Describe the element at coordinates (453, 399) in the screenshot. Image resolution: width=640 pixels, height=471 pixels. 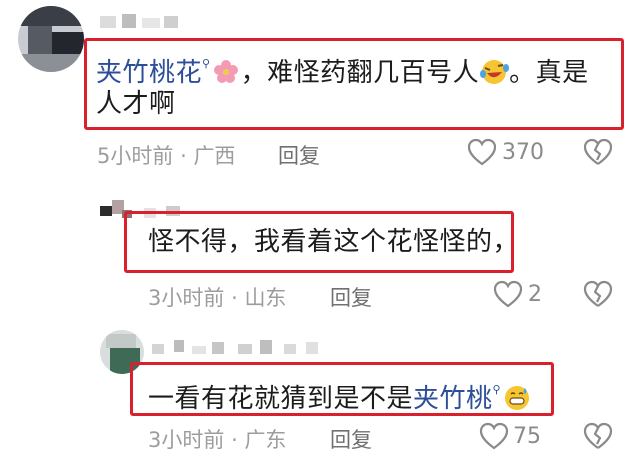
I see `keyword-link: 夹竹桃` at that location.